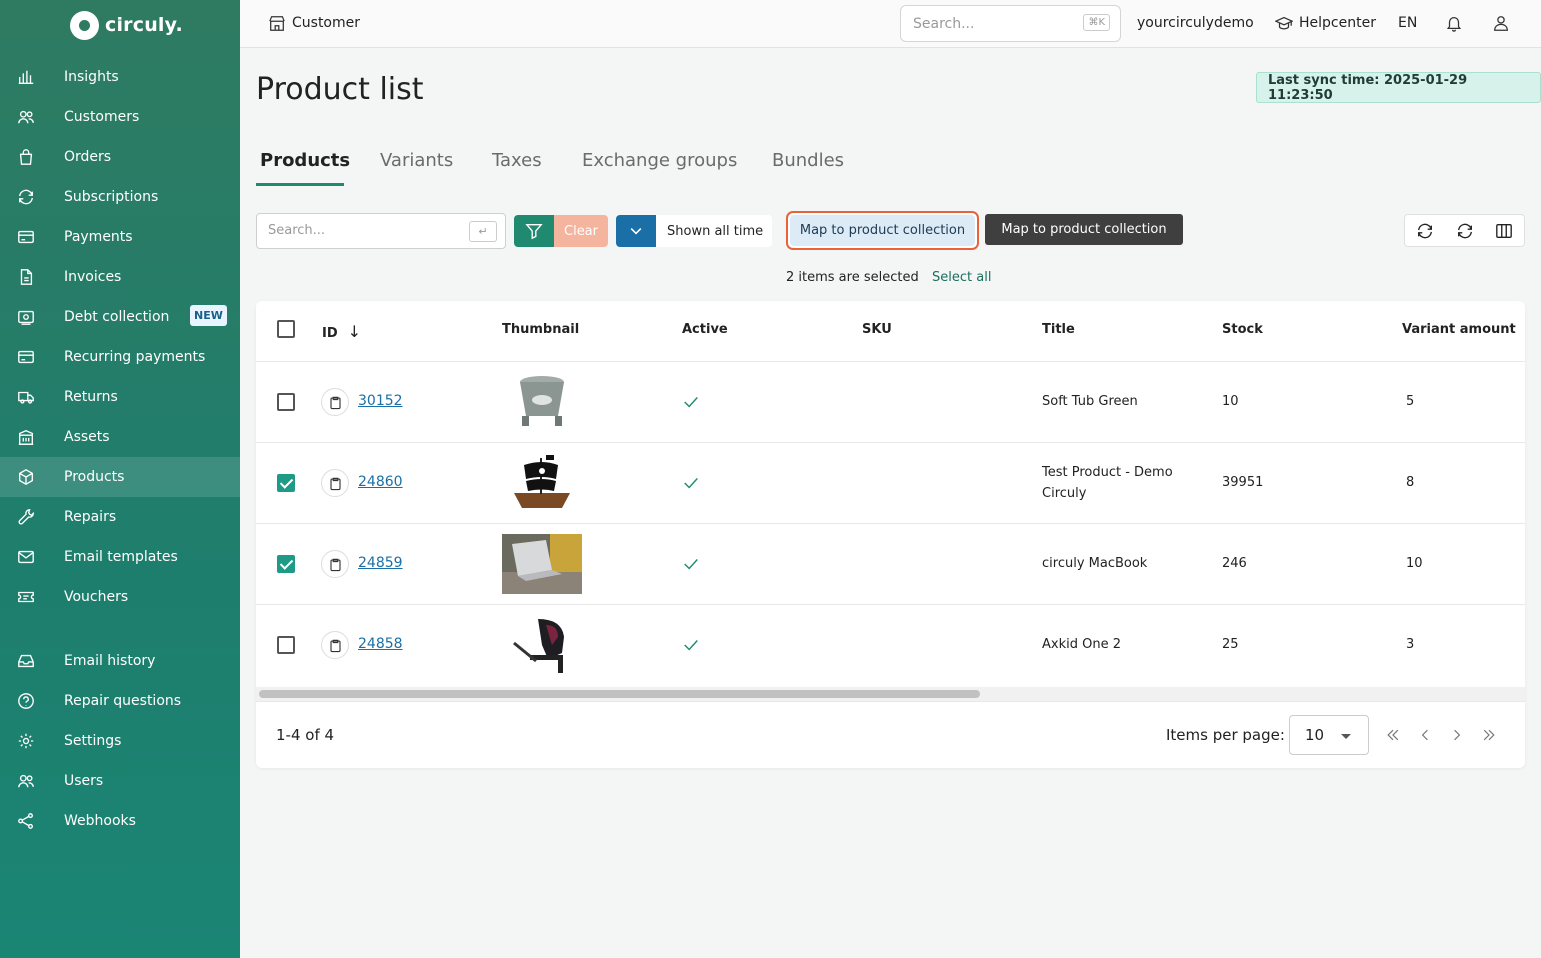 Image resolution: width=1541 pixels, height=958 pixels. What do you see at coordinates (1329, 735) in the screenshot?
I see `items-per-page-select: 10` at bounding box center [1329, 735].